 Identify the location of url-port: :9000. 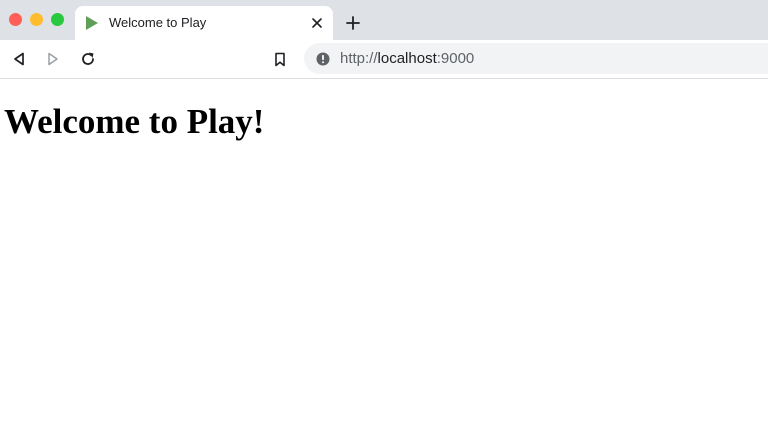
(455, 58).